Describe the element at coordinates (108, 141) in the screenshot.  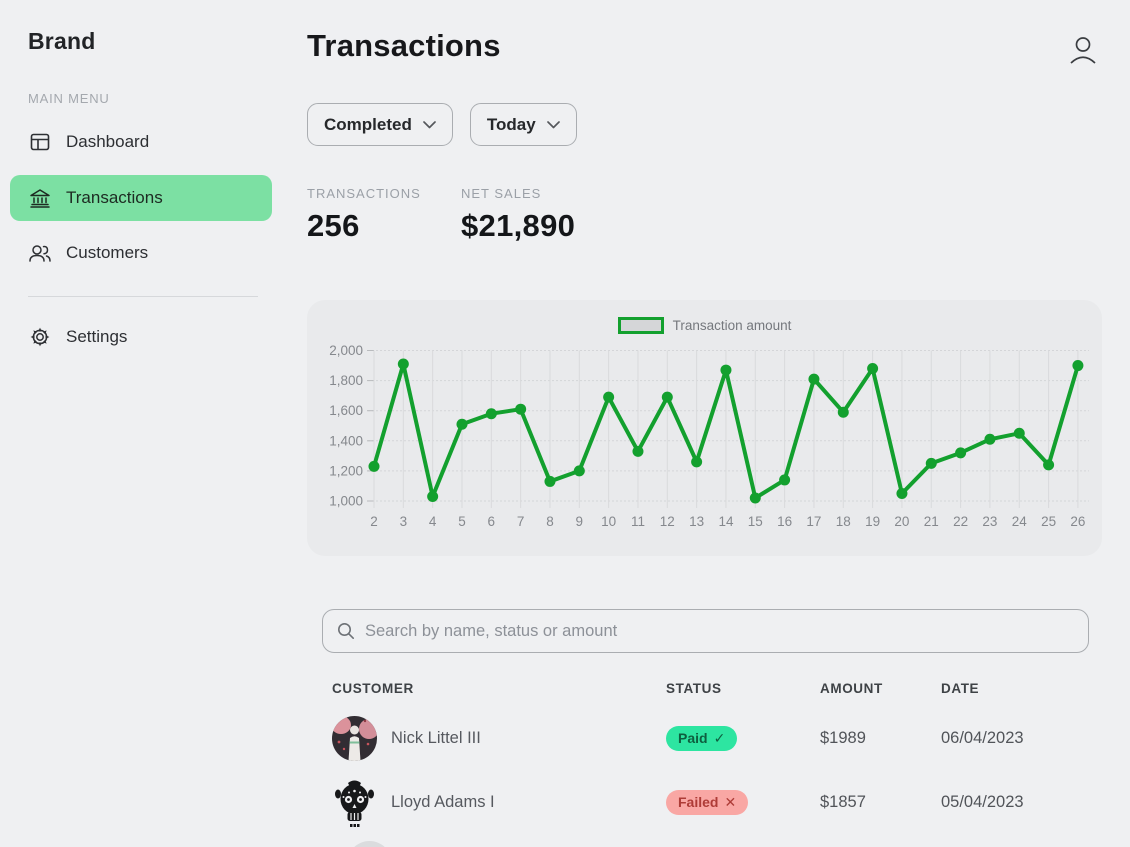
I see `sidebar-item-label: Dashboard` at that location.